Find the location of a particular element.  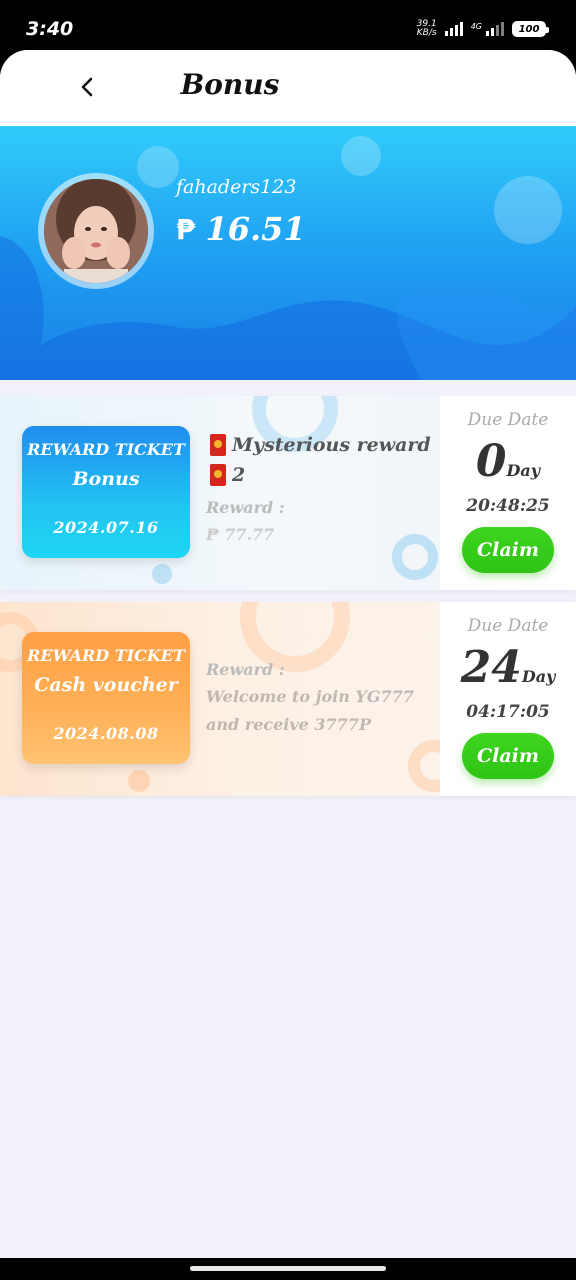

due-panel: Due Date 24Day 04:17:05 Claim is located at coordinates (508, 699).